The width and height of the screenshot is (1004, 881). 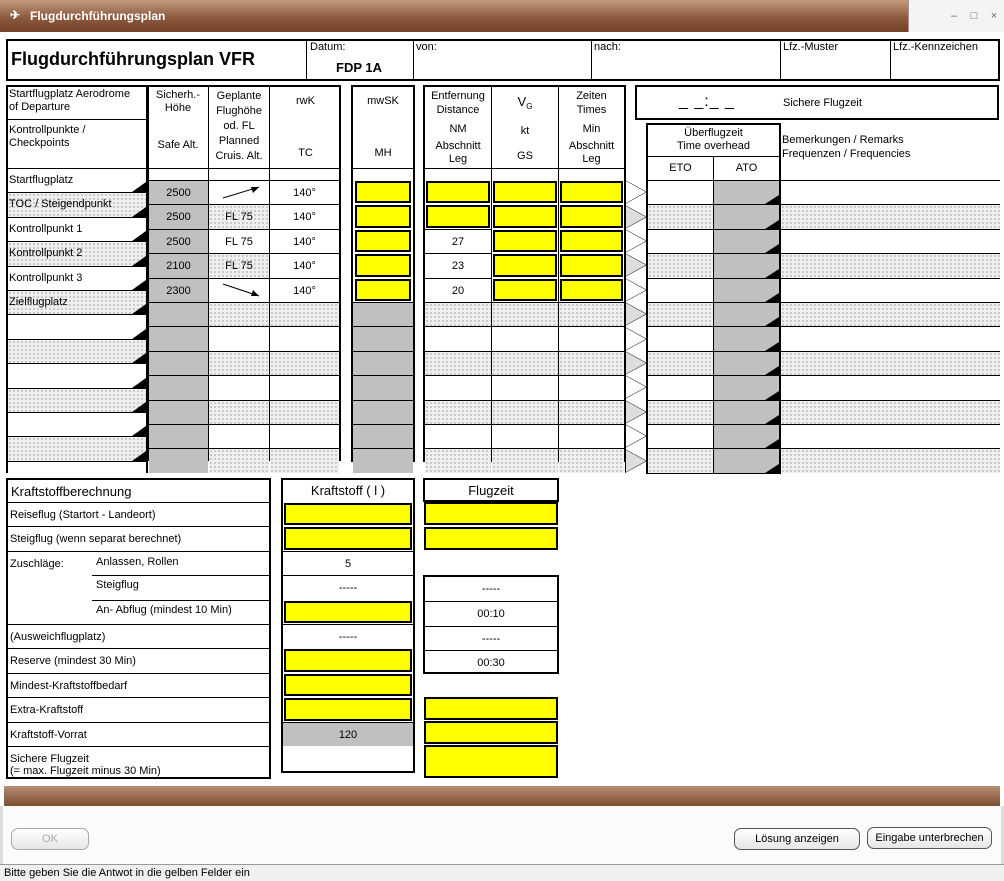 I want to click on mh-cell, so click(x=383, y=460).